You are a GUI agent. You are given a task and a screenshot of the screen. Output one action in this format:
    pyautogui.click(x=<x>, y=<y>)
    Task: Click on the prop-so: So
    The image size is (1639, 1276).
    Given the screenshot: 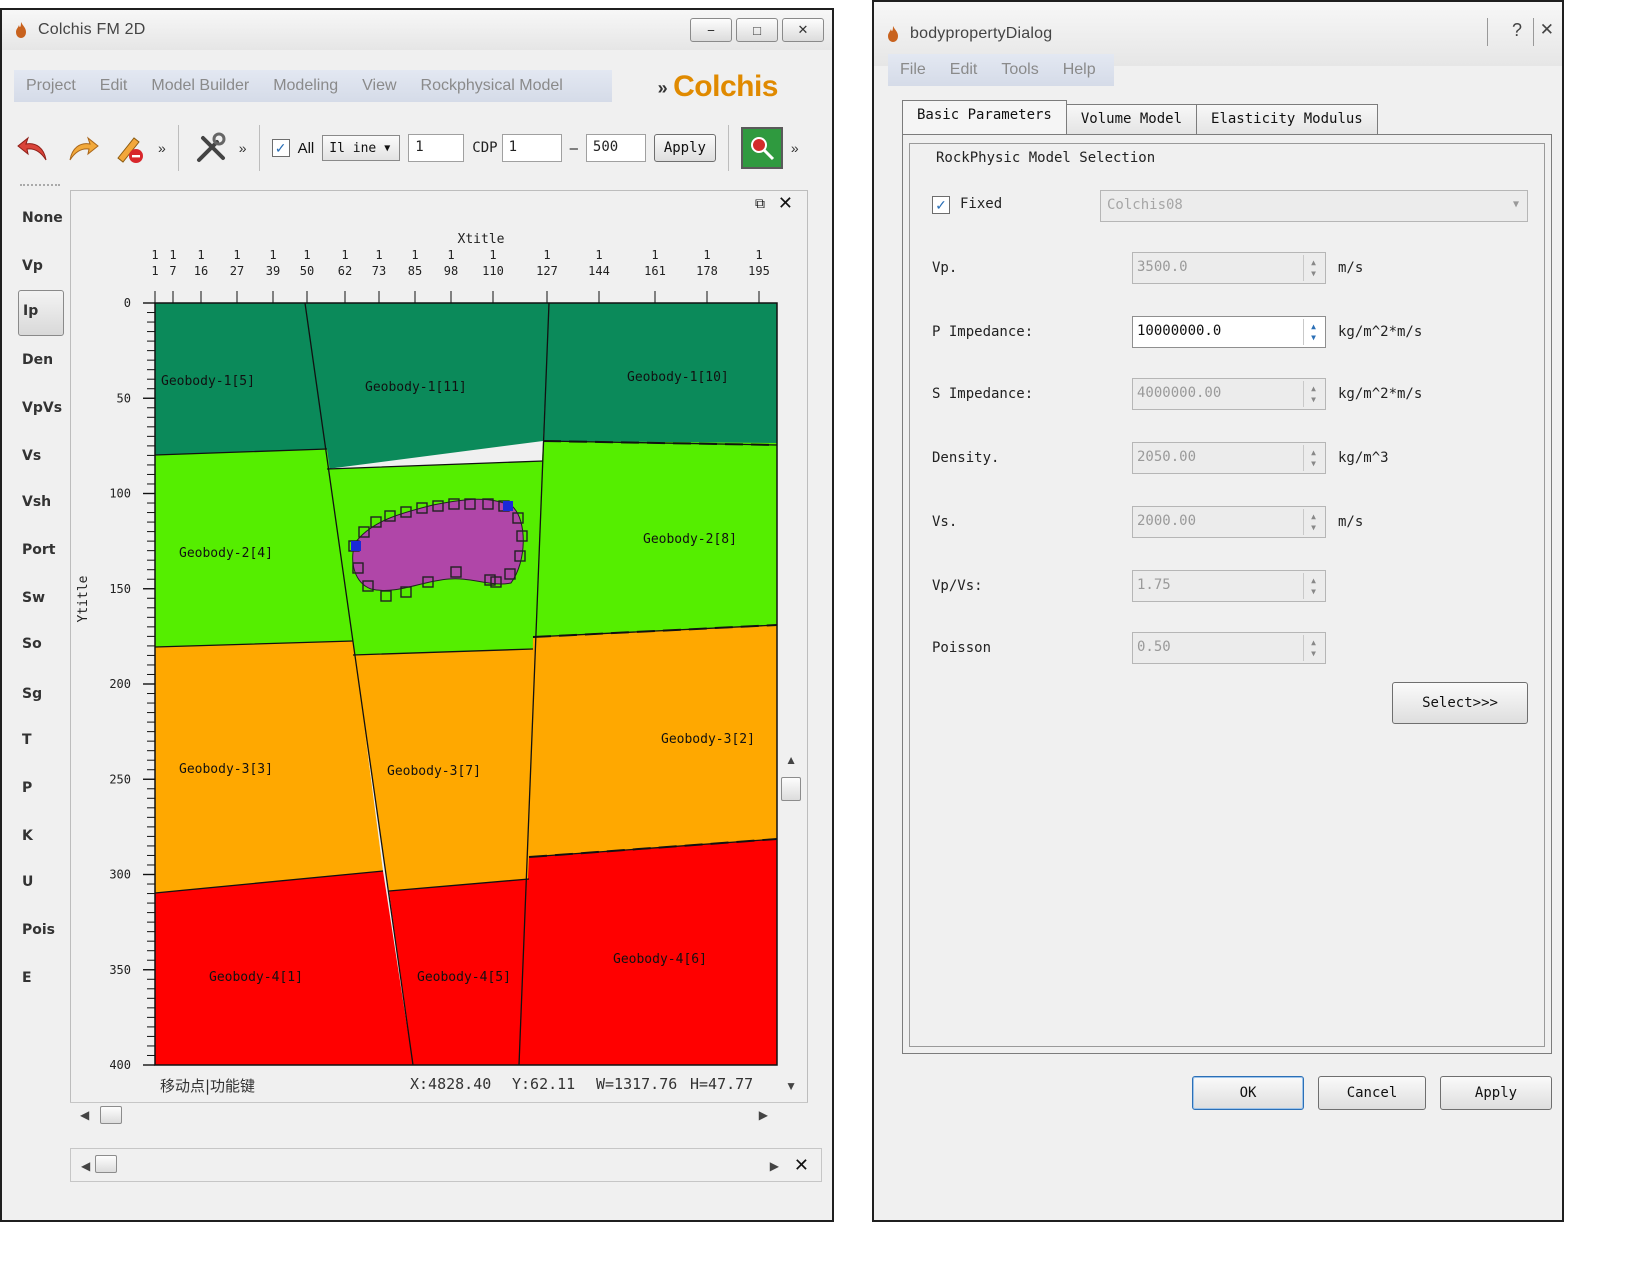 What is the action you would take?
    pyautogui.click(x=32, y=644)
    